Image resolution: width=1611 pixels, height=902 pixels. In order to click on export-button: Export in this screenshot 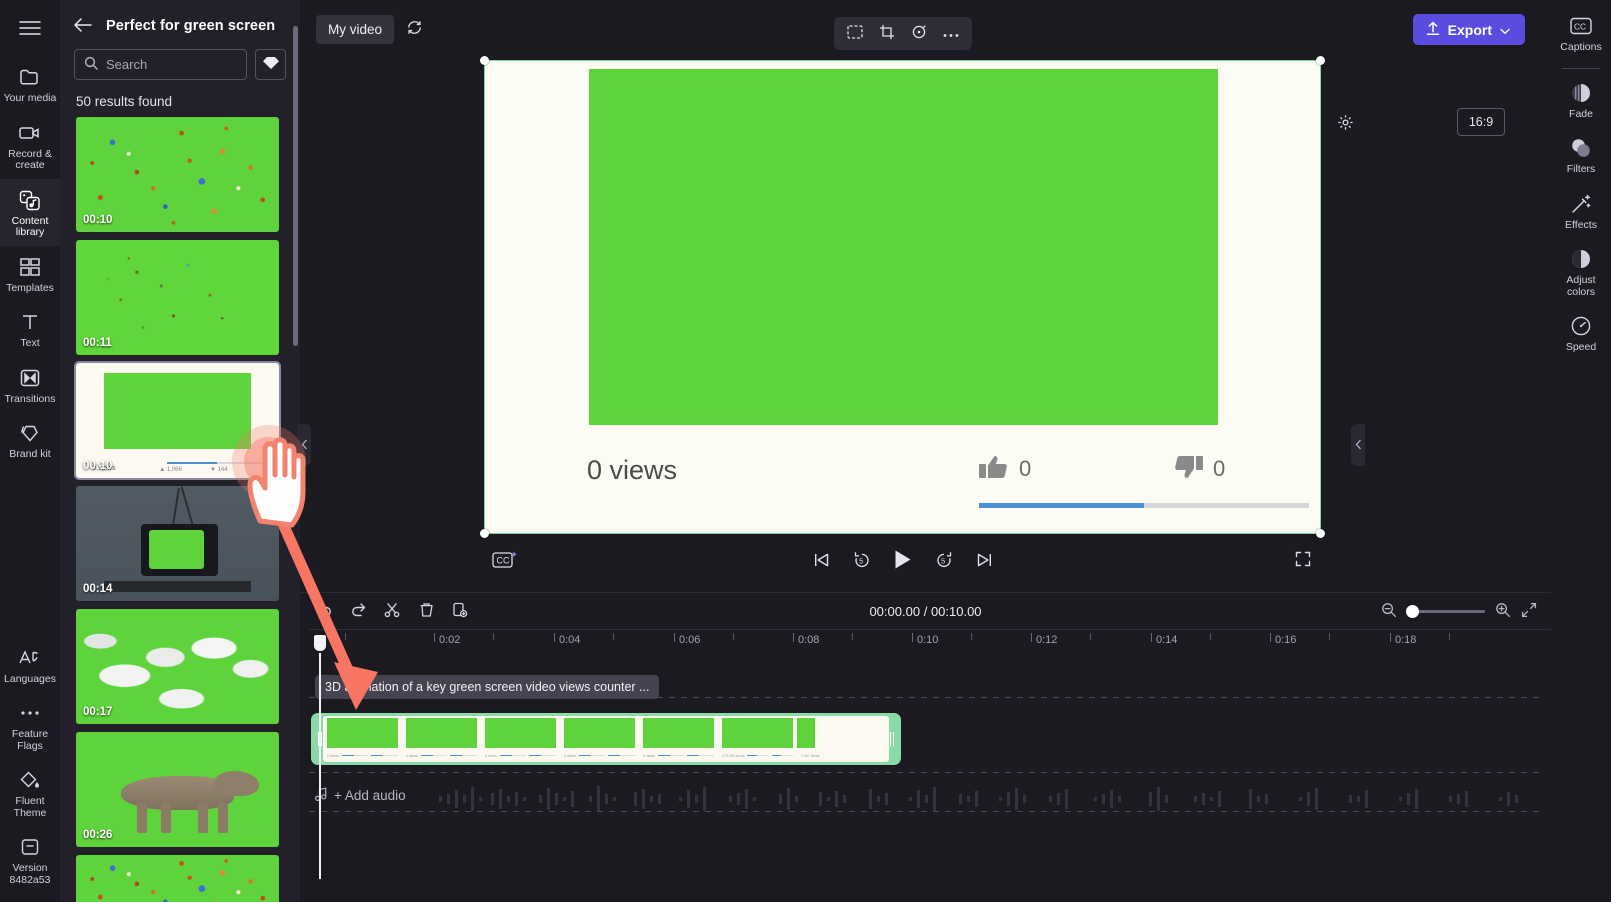, I will do `click(1468, 29)`.